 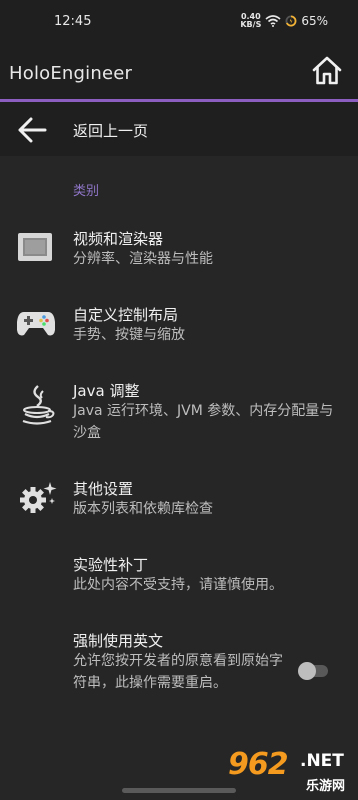 I want to click on item-subtitle: 版本列表和依赖库检查, so click(x=143, y=509).